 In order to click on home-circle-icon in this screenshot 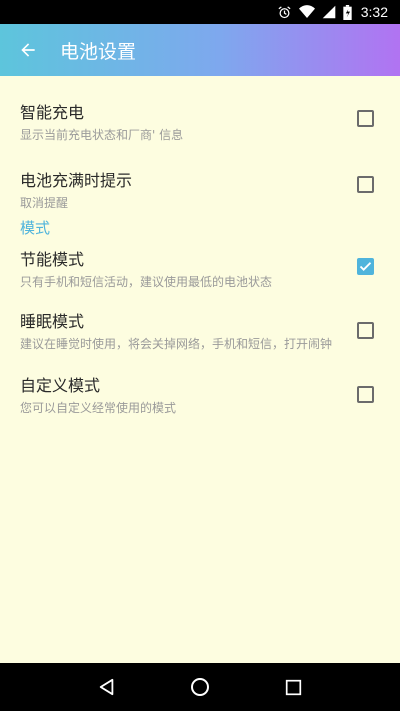, I will do `click(199, 687)`.